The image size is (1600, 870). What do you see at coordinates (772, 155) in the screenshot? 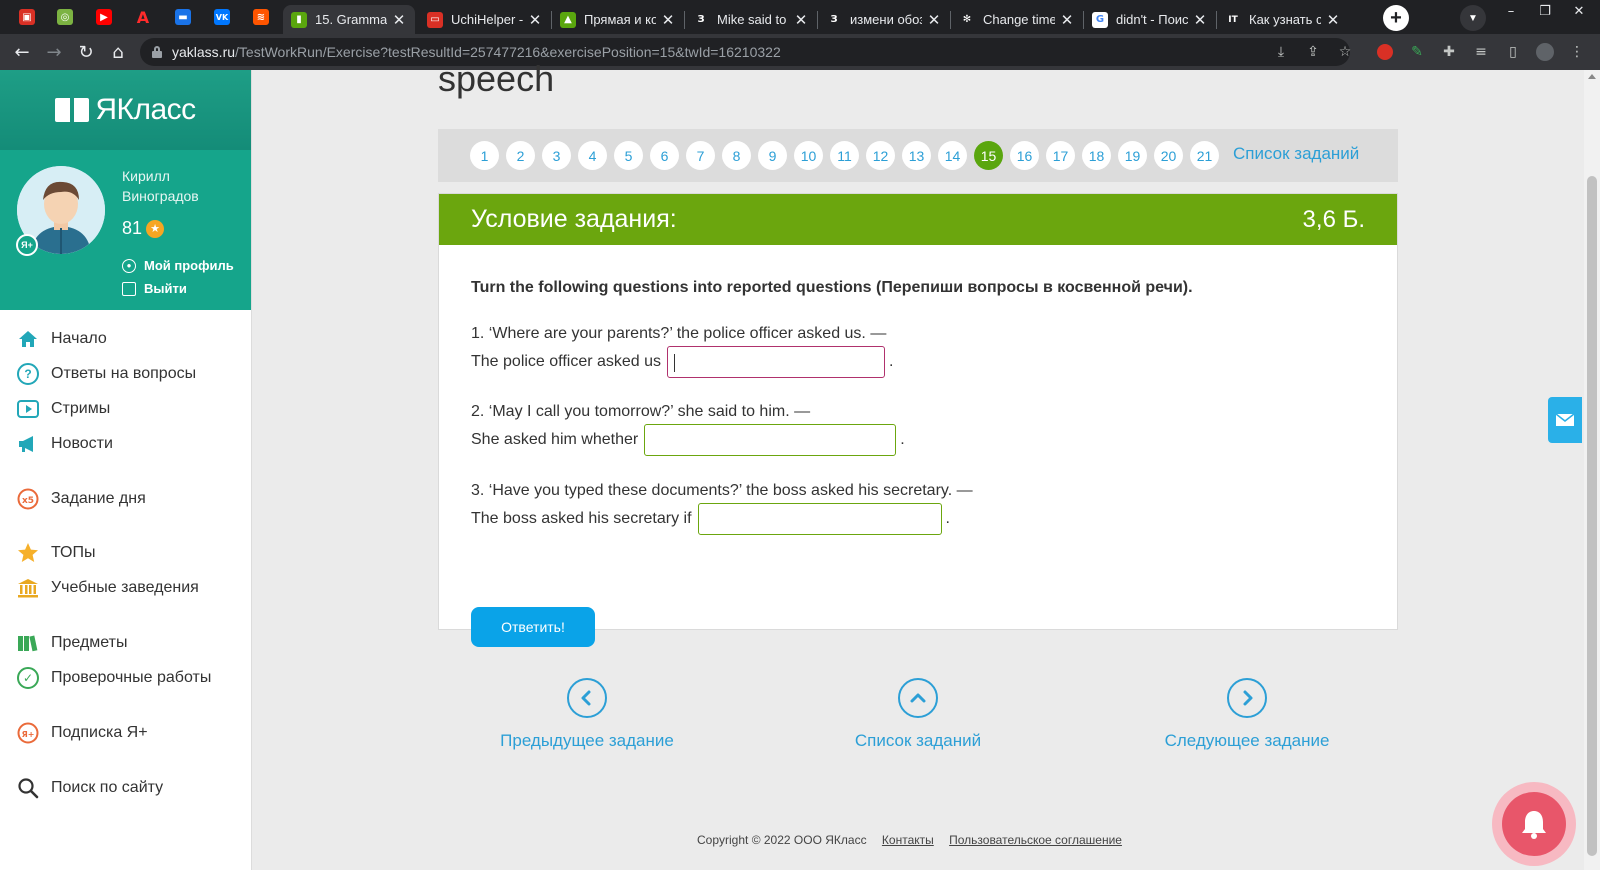
I see `pager-page-9: 9` at bounding box center [772, 155].